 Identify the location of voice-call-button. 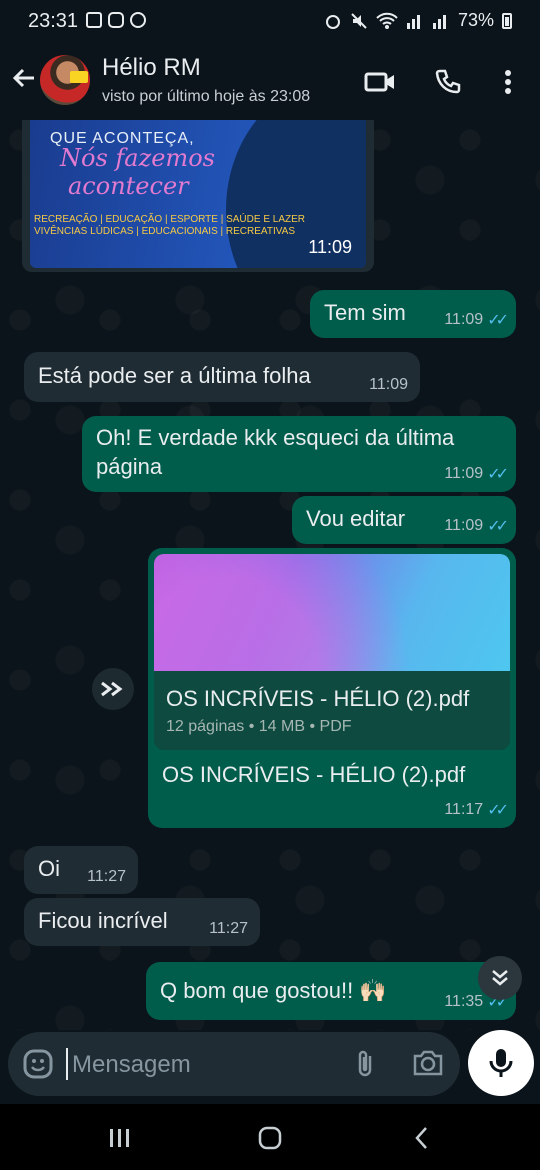
(448, 82).